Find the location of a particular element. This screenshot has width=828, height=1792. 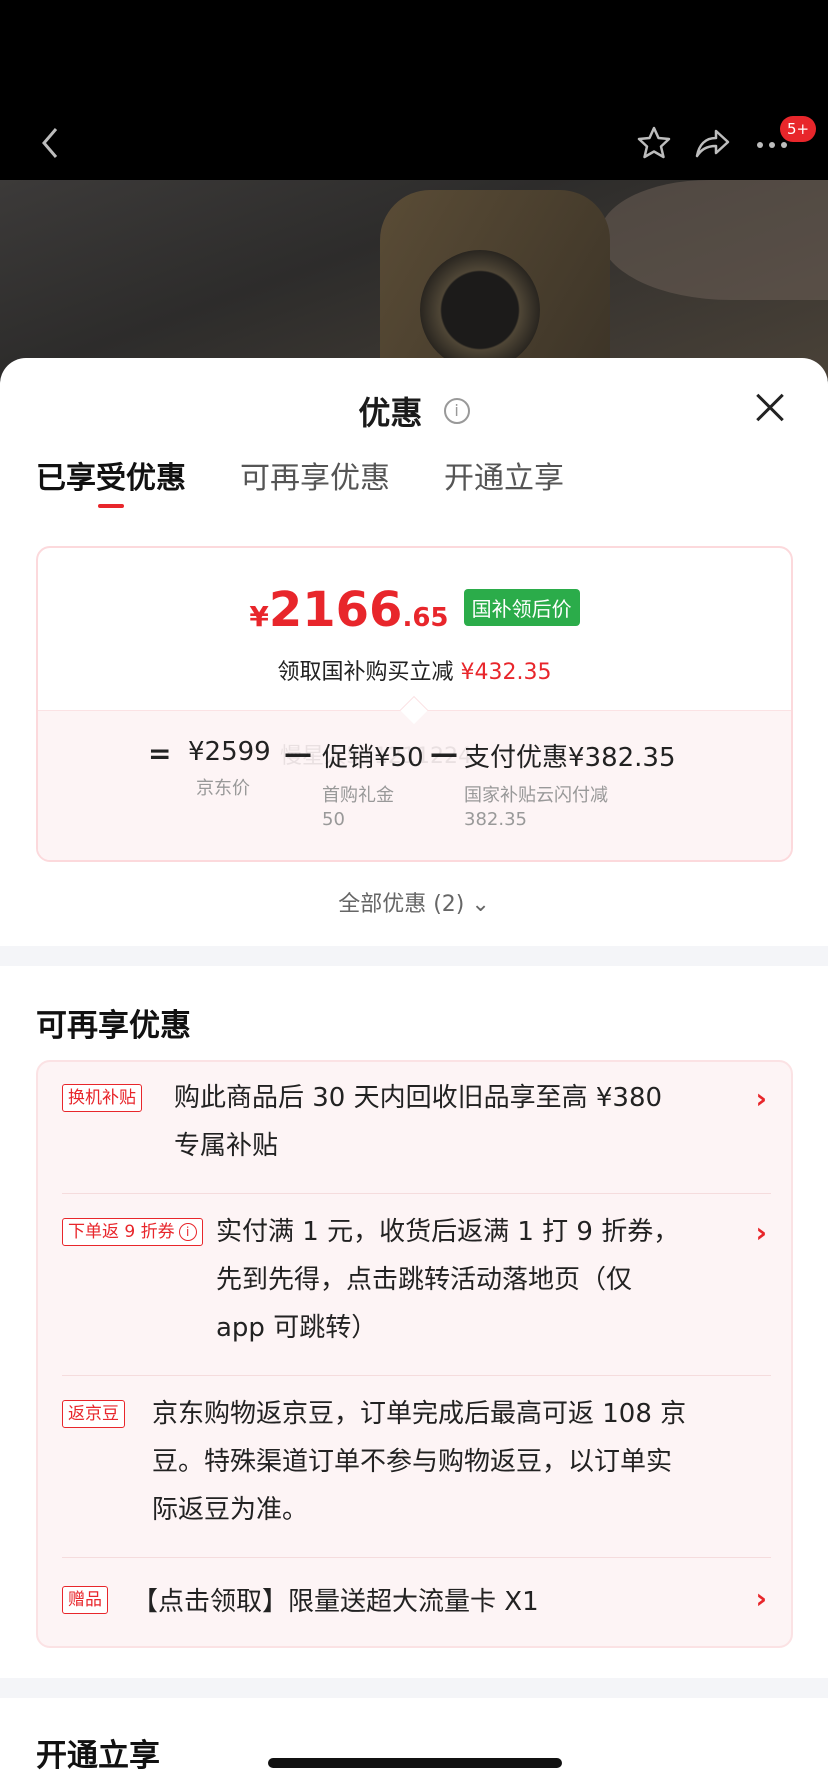

price-integer: 2166 is located at coordinates (335, 610).